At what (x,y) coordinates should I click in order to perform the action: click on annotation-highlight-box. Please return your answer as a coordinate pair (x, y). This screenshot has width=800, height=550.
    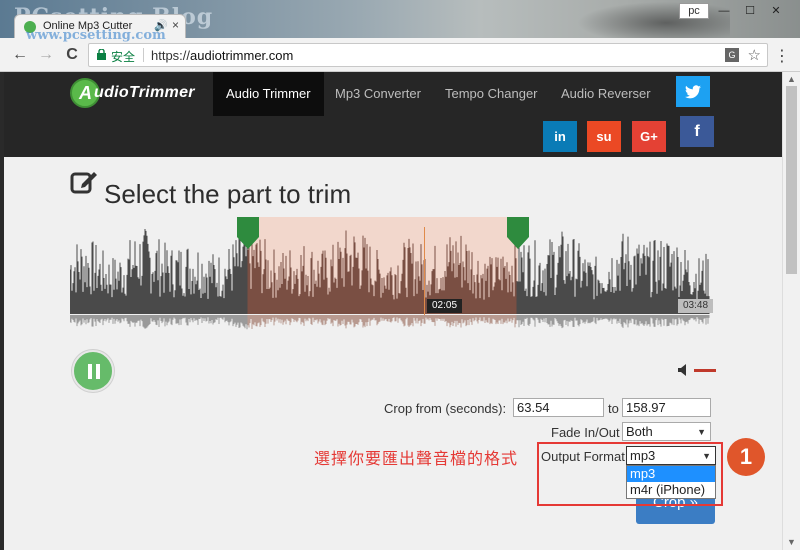
    Looking at the image, I should click on (630, 474).